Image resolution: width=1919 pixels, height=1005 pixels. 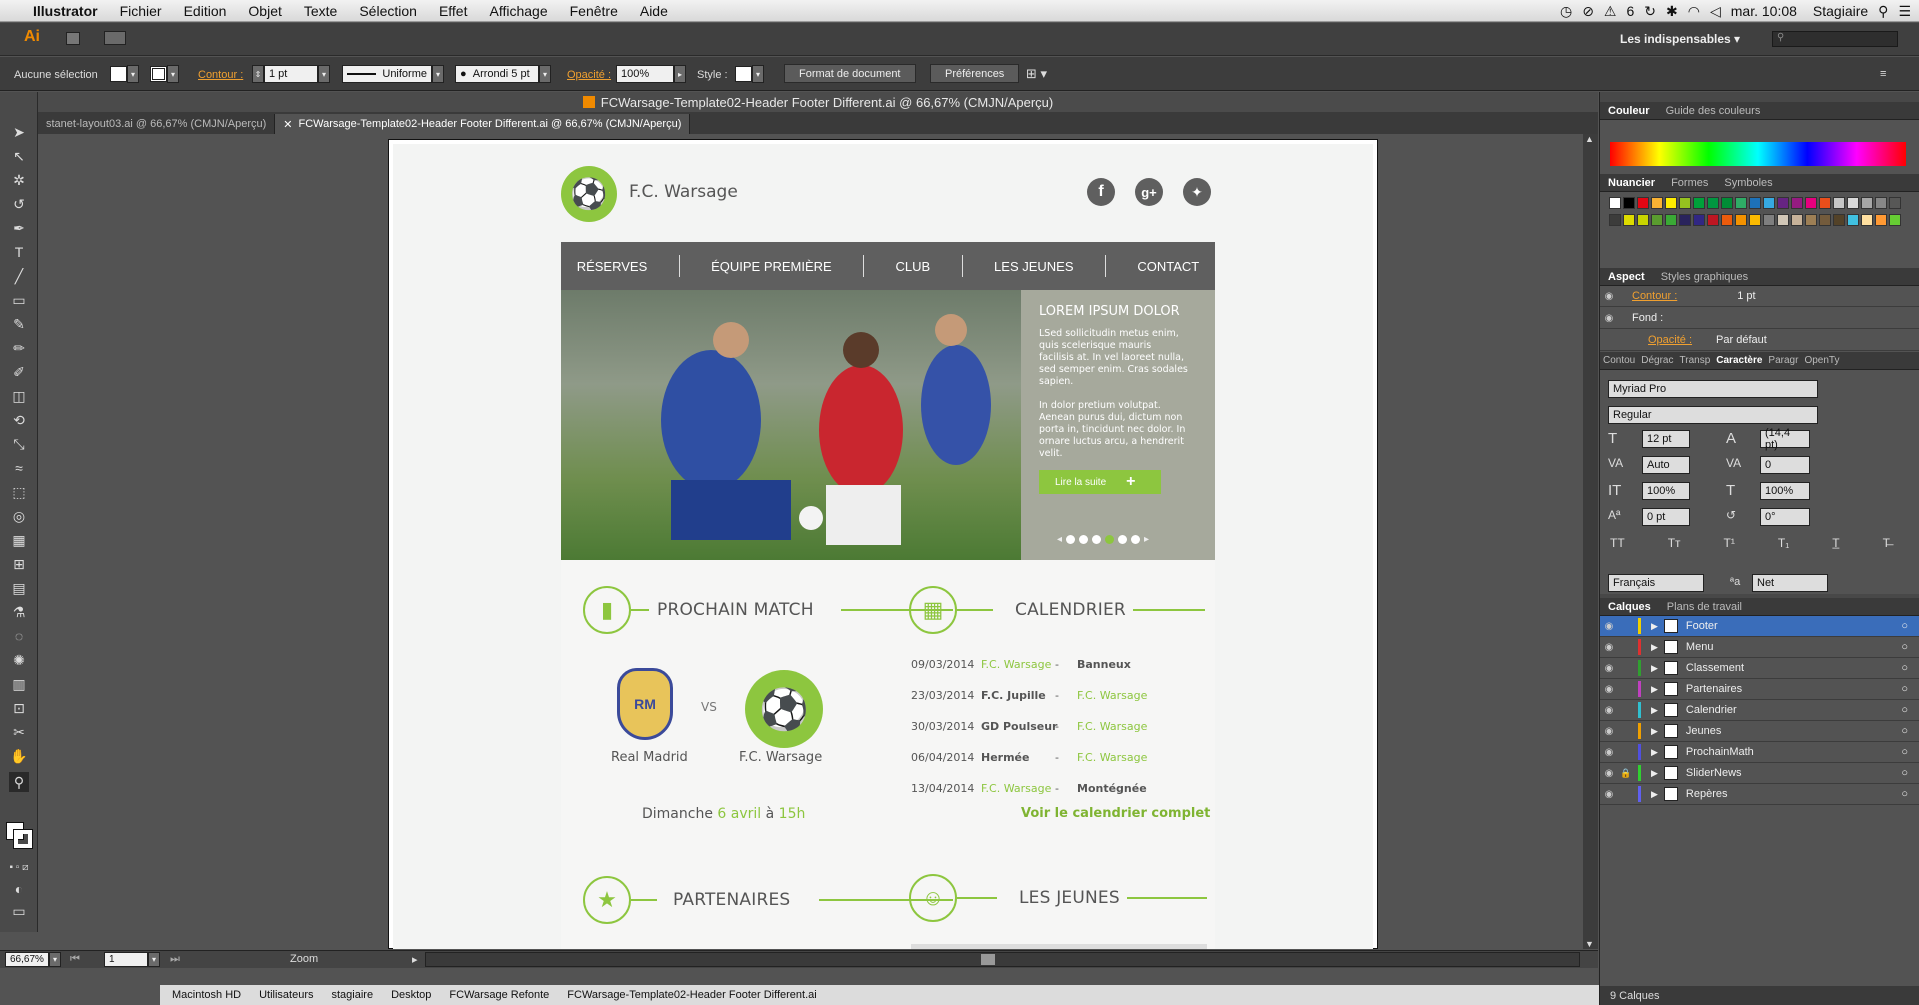 What do you see at coordinates (1759, 296) in the screenshot?
I see `aspect-row-contour: ◉ Contour : 1 pt` at bounding box center [1759, 296].